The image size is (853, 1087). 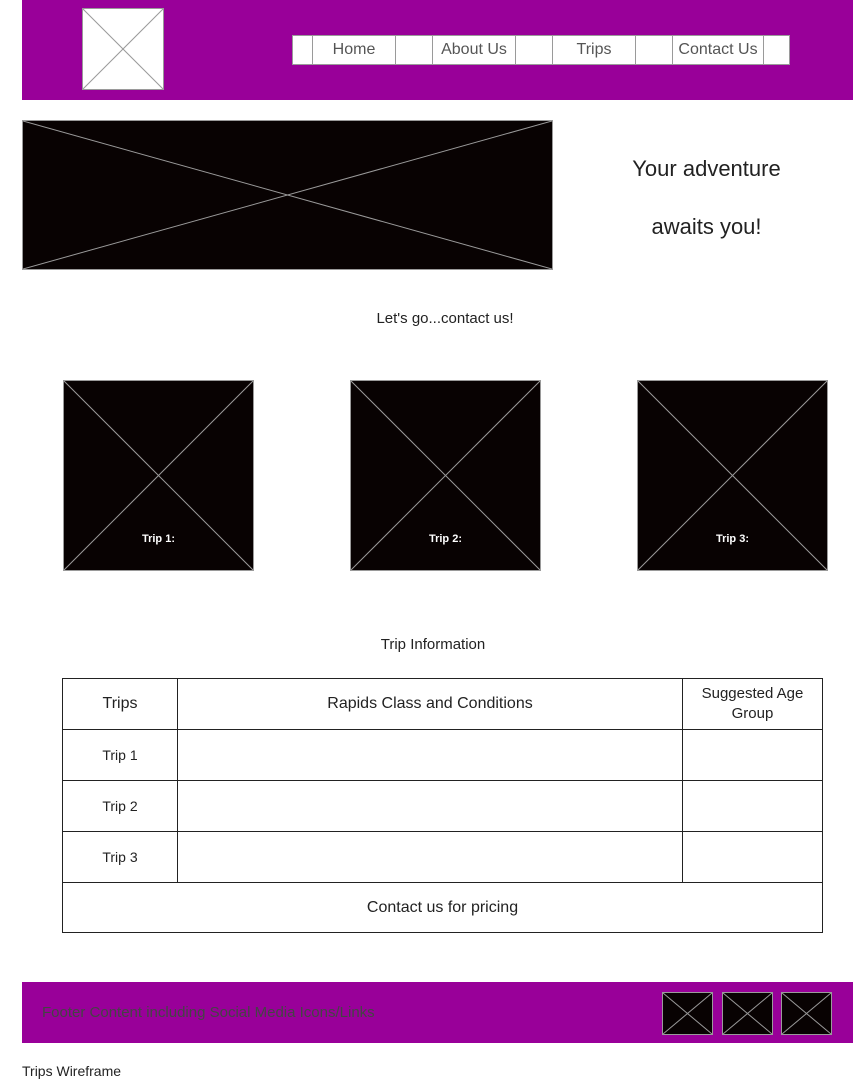 I want to click on nav-home: Home, so click(x=354, y=50).